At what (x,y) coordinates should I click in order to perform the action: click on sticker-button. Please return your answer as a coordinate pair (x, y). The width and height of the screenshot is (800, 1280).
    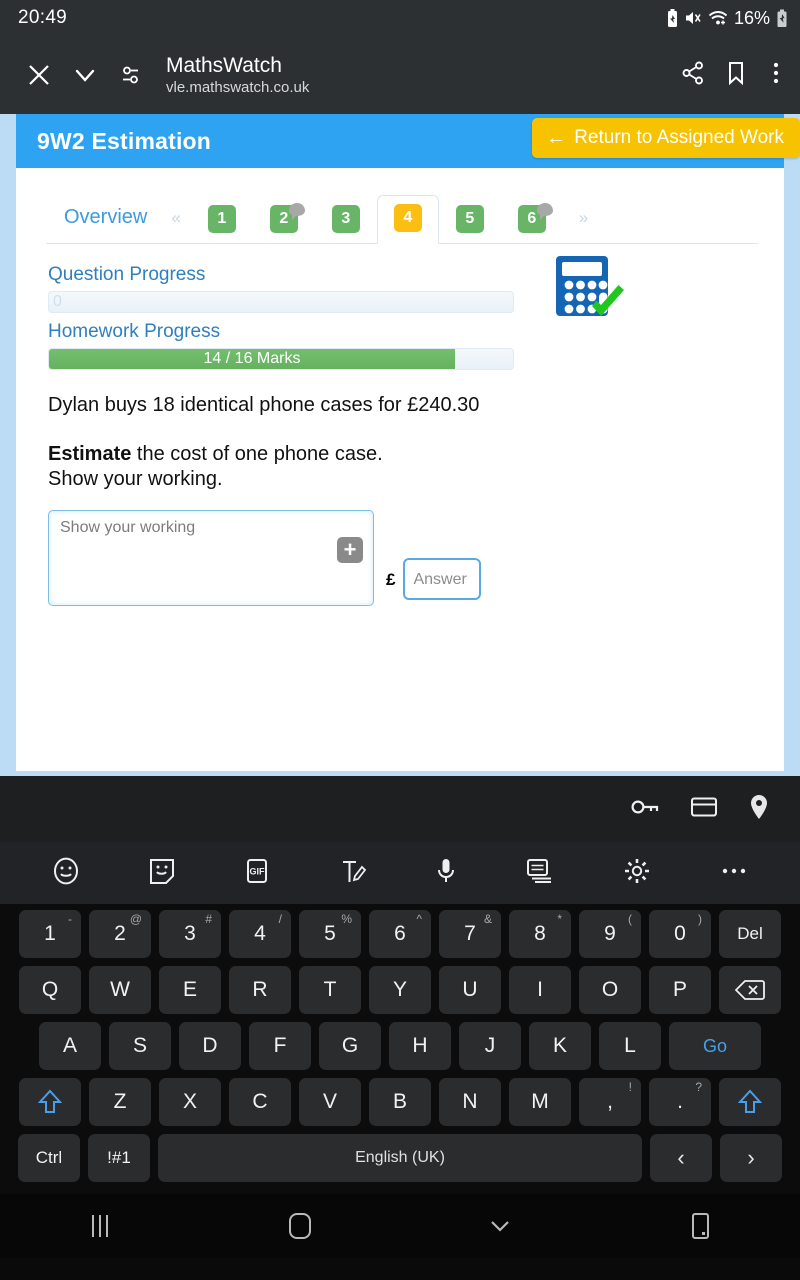
    Looking at the image, I should click on (162, 873).